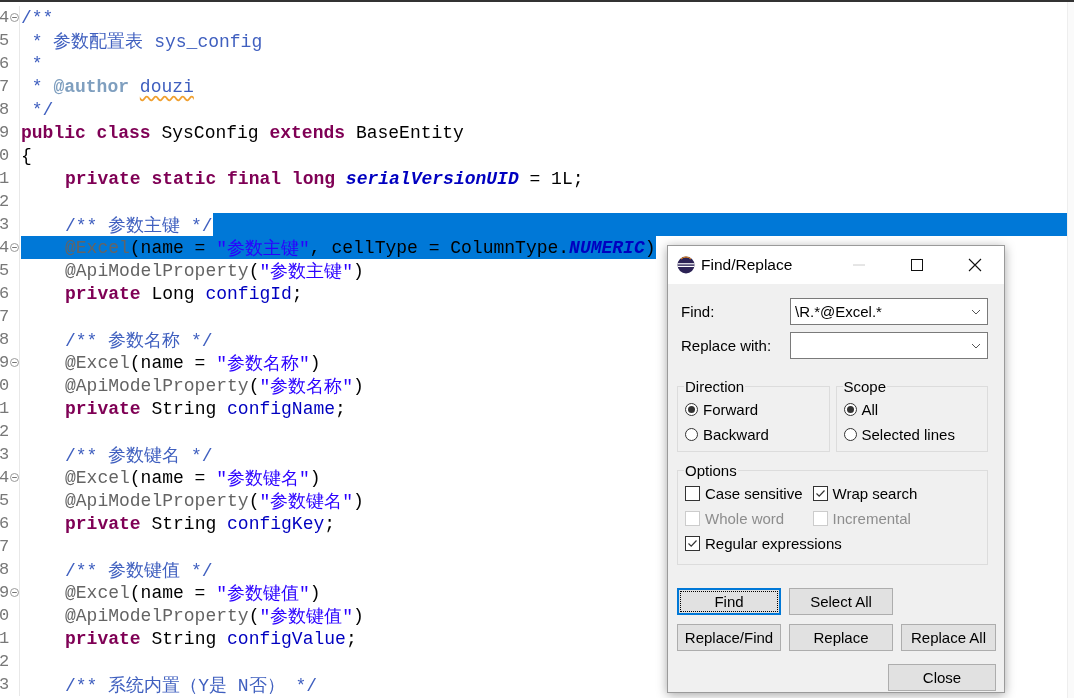 The height and width of the screenshot is (698, 1074). What do you see at coordinates (727, 345) in the screenshot?
I see `field-label: Replace with:` at bounding box center [727, 345].